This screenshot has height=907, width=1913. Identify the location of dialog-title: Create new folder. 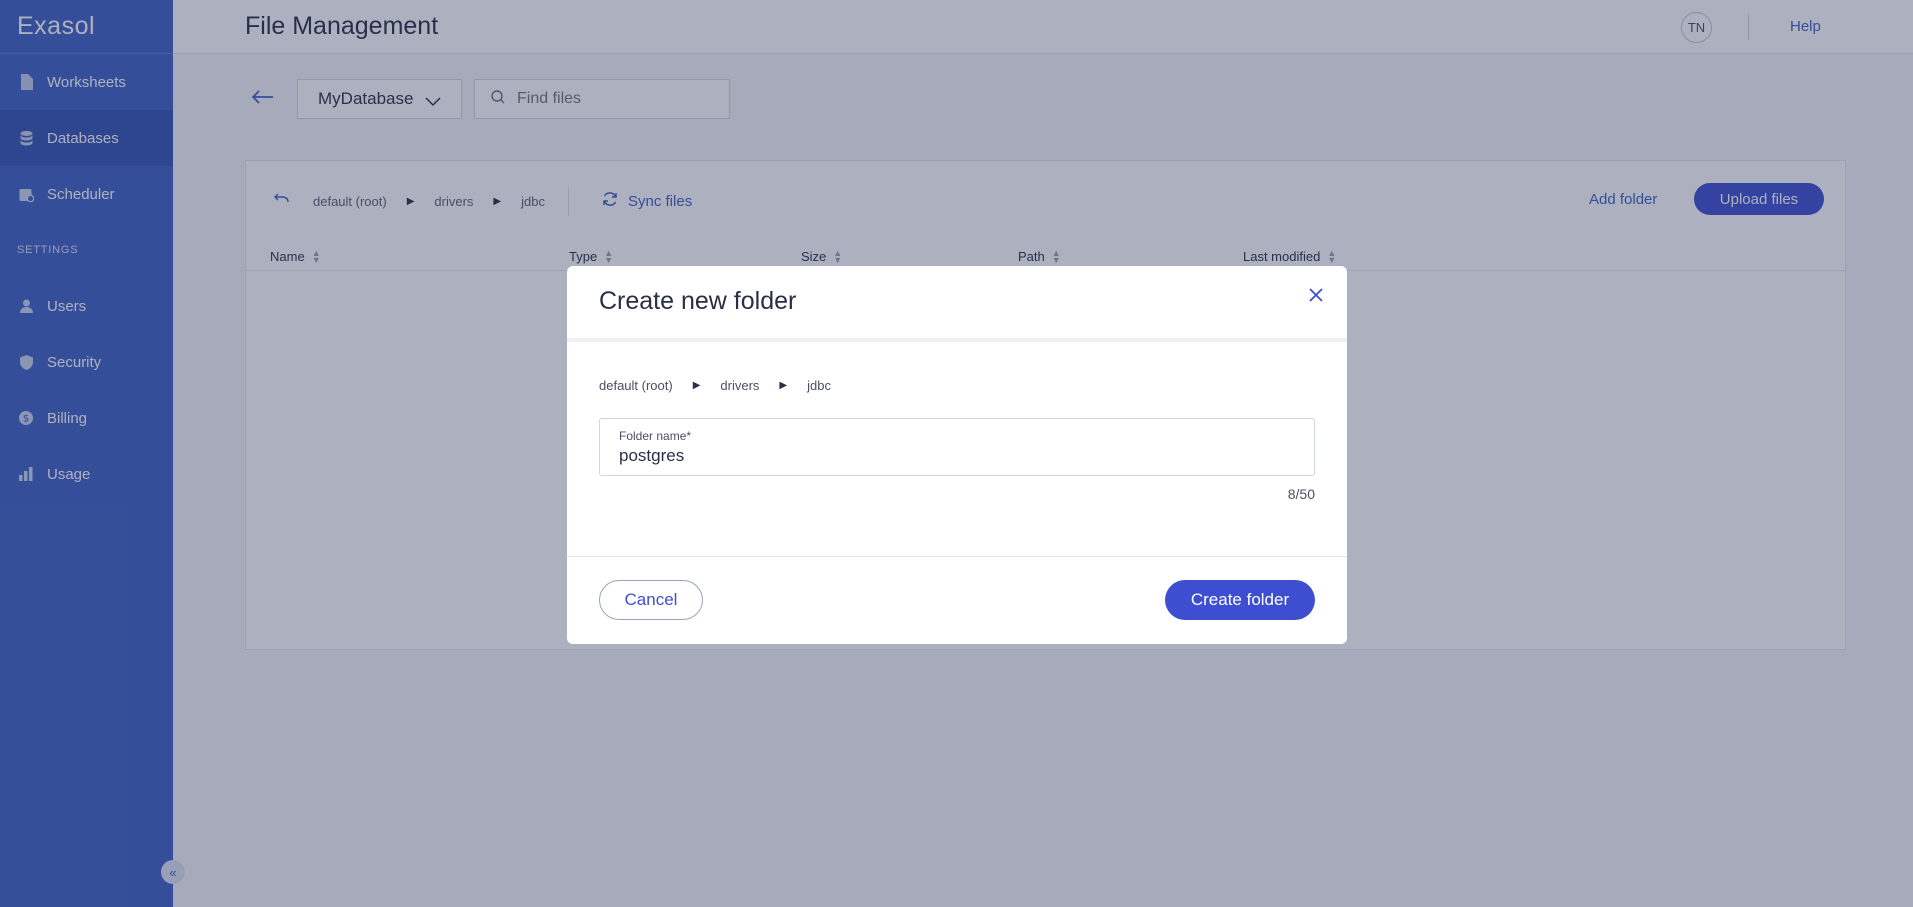
(698, 301).